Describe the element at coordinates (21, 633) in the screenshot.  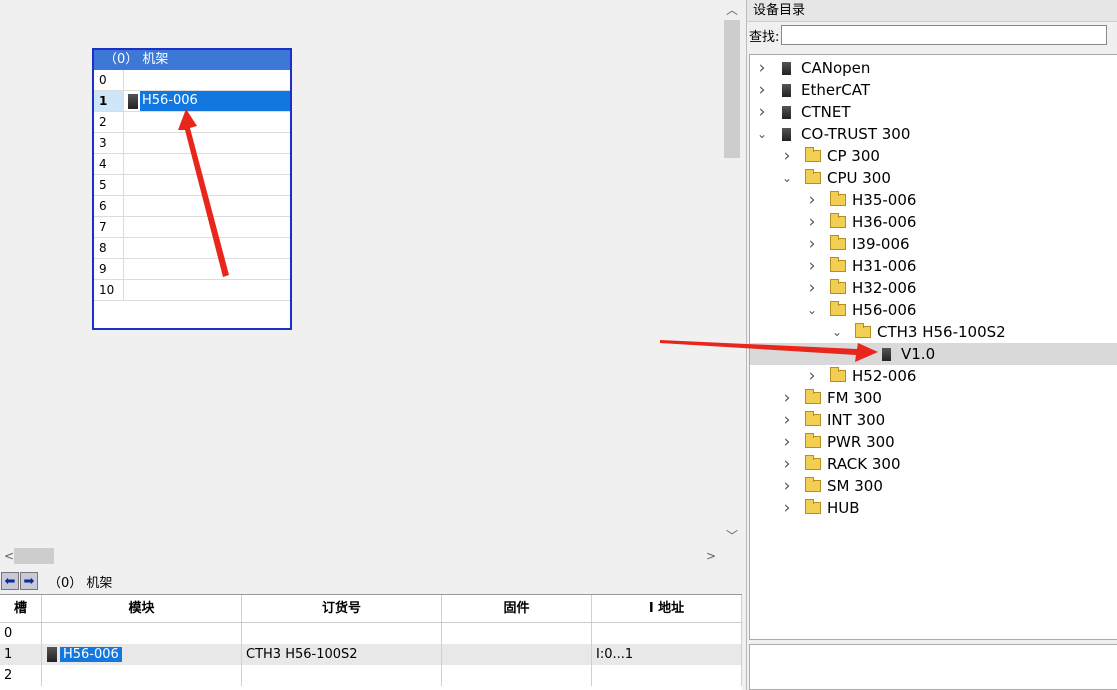
I see `table-cell-slot: 0` at that location.